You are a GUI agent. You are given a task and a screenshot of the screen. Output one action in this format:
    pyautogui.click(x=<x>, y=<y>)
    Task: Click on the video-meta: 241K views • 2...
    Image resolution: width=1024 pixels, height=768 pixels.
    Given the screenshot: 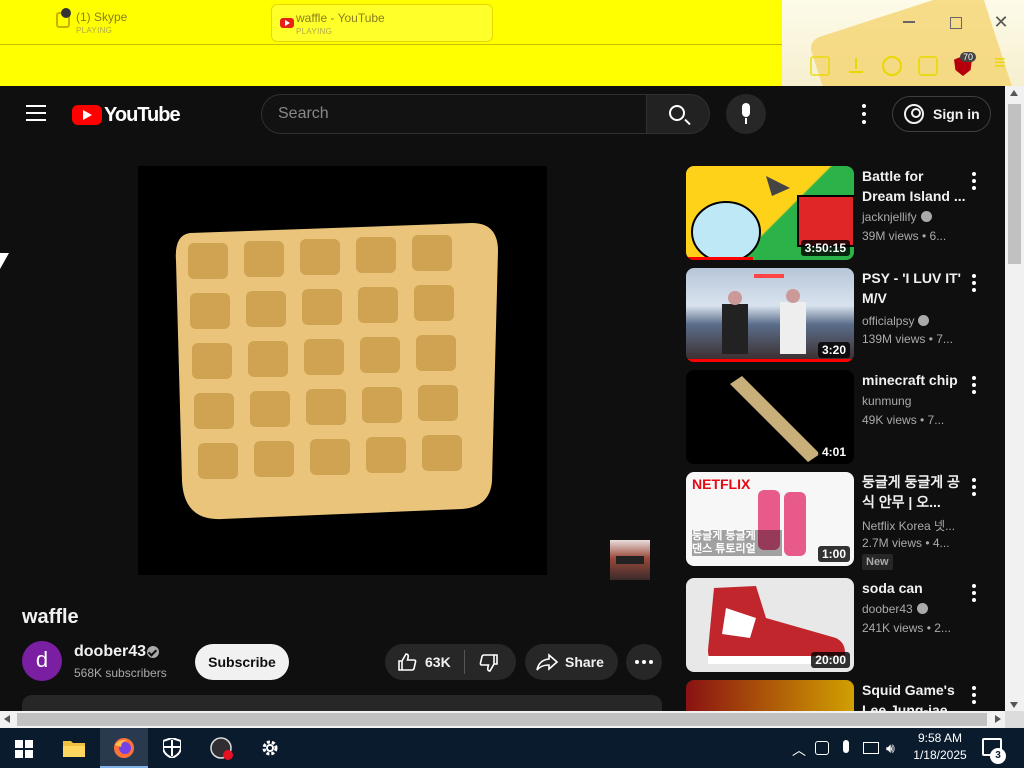 What is the action you would take?
    pyautogui.click(x=906, y=628)
    